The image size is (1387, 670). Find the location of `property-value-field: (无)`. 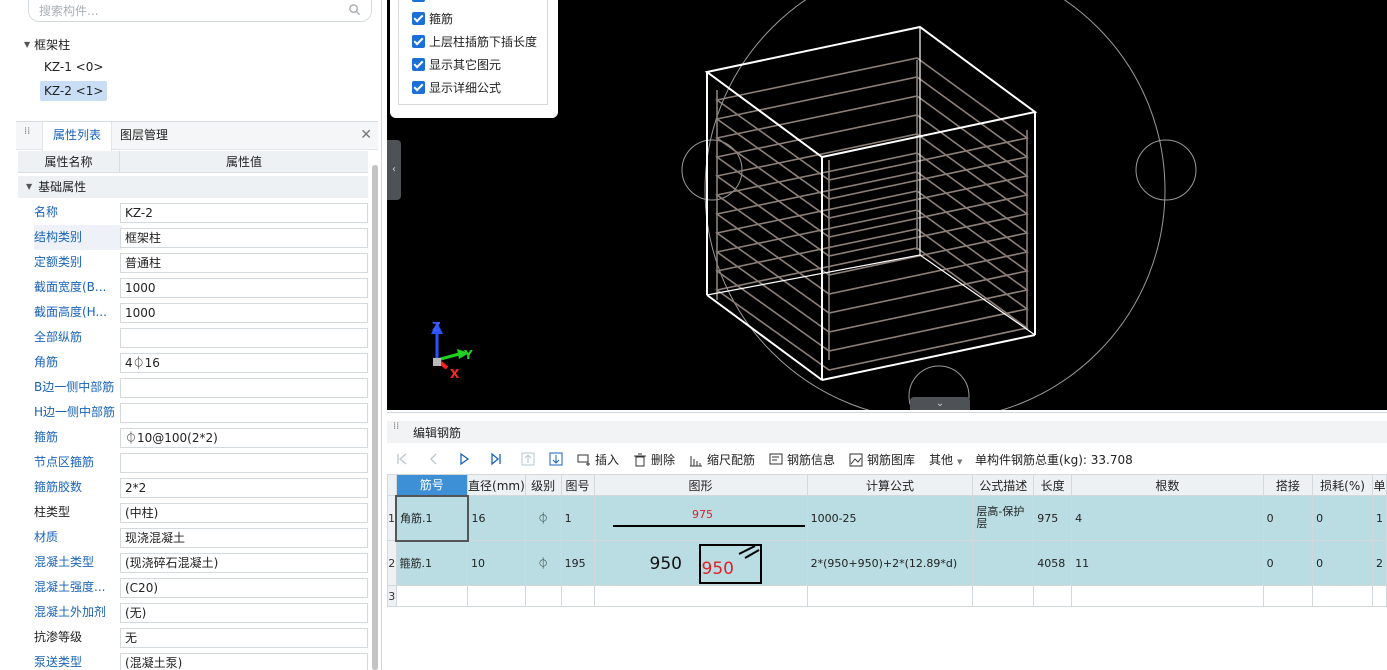

property-value-field: (无) is located at coordinates (244, 613).